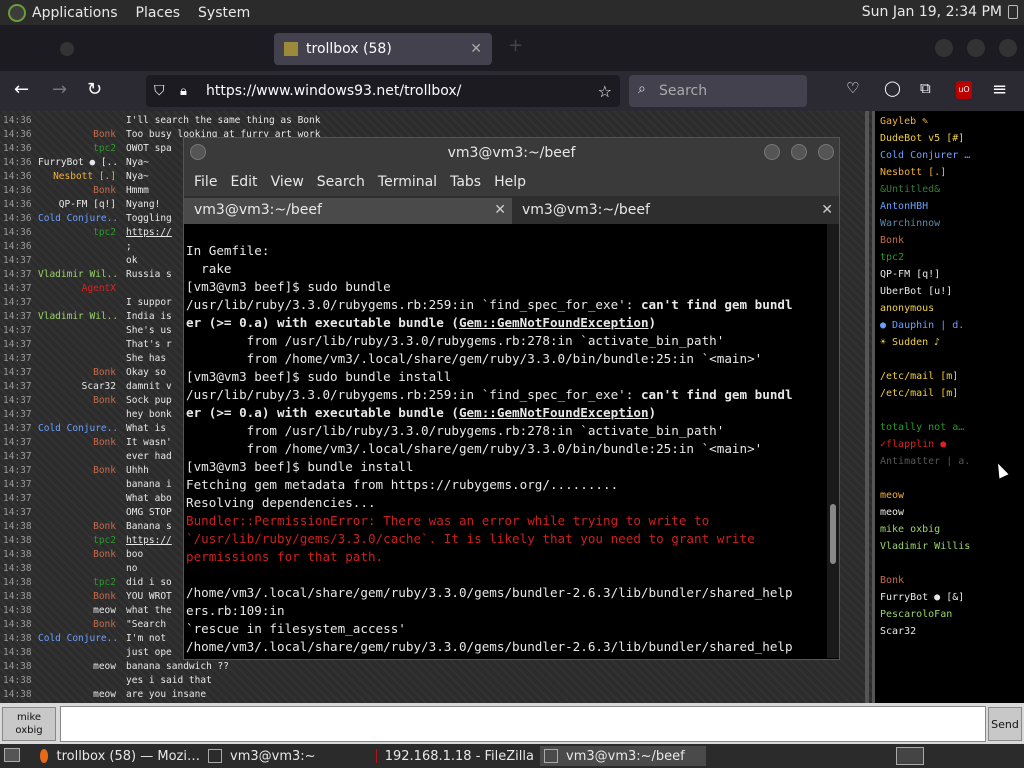 This screenshot has width=1024, height=768. Describe the element at coordinates (1008, 48) in the screenshot. I see `close-window-button` at that location.